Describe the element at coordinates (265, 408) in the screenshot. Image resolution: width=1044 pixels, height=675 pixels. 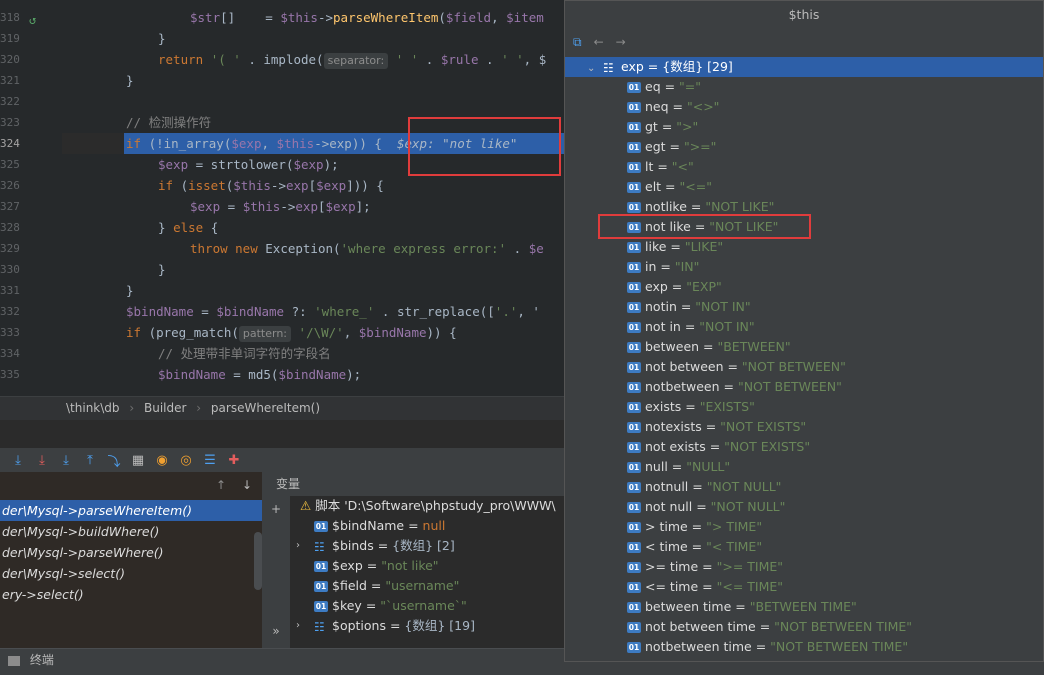
I see `breadcrumb-method: parseWhereItem()` at that location.